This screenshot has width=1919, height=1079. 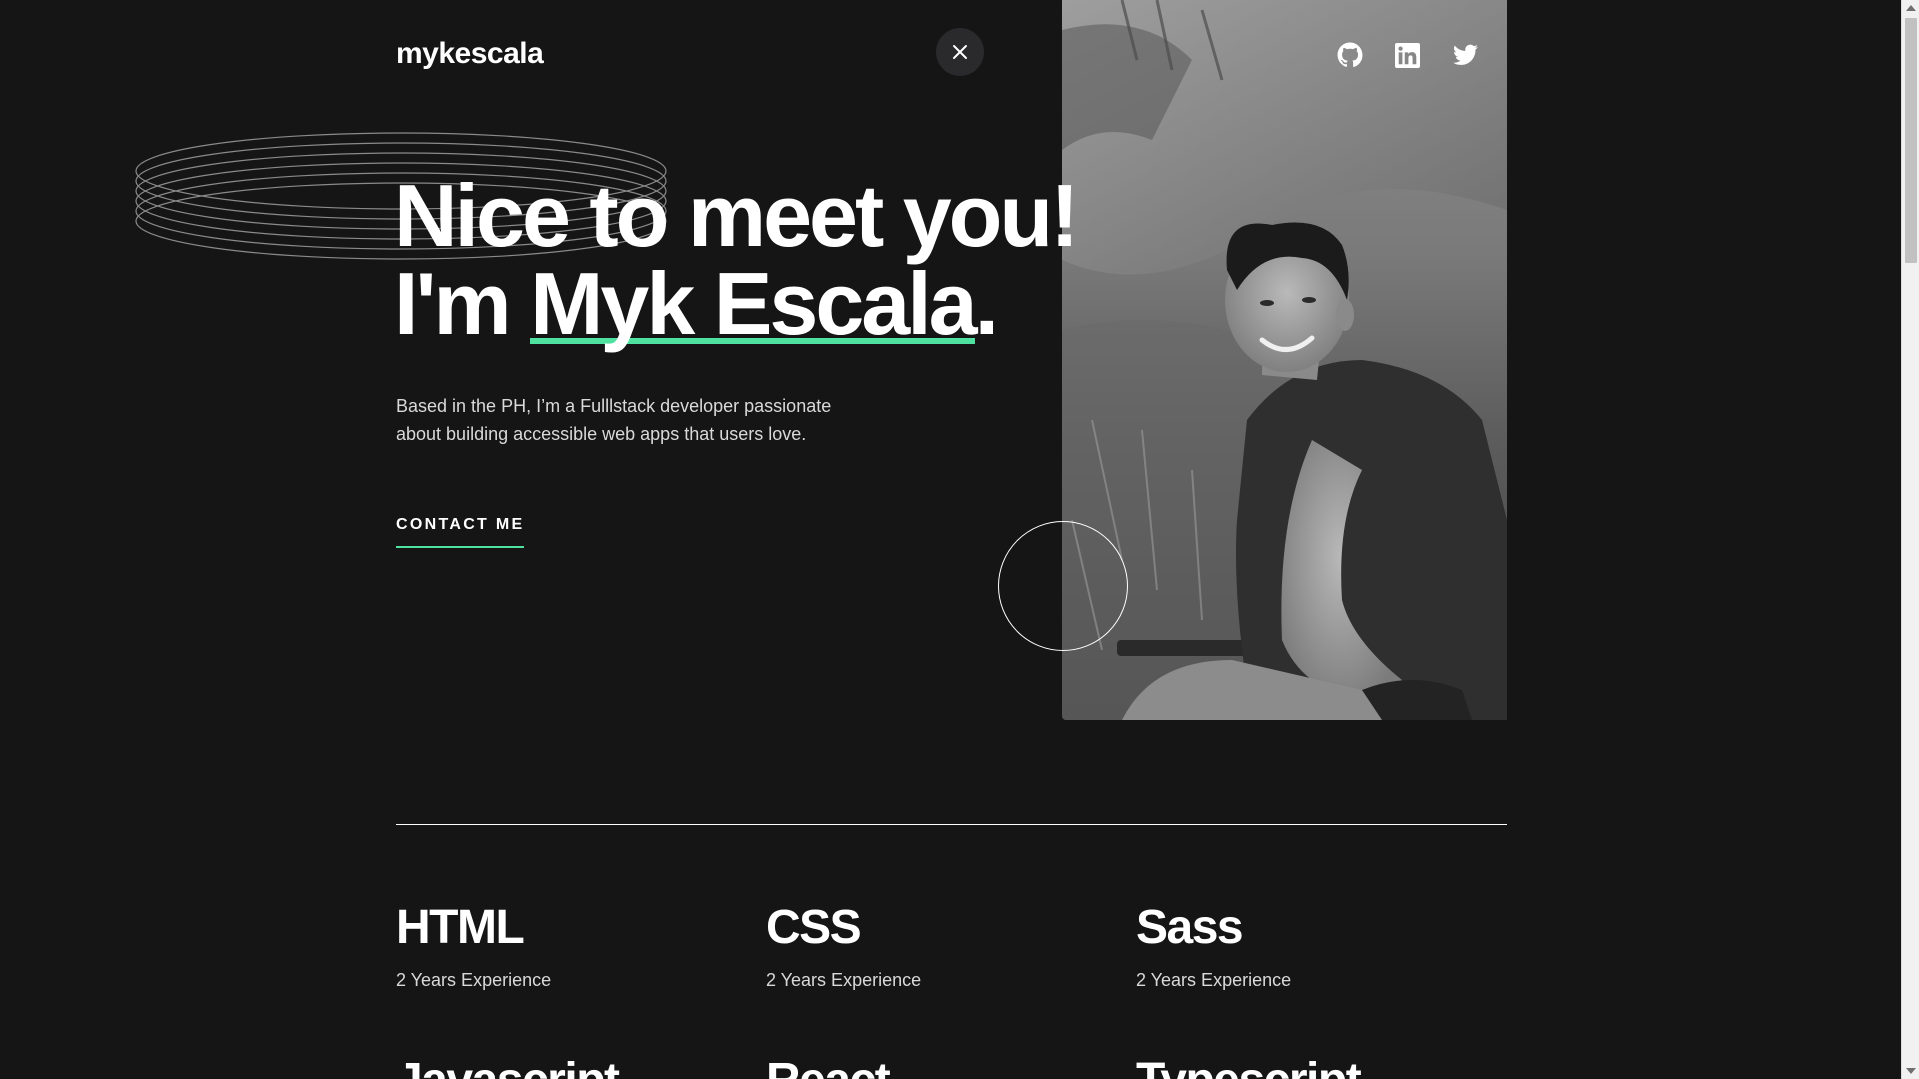 I want to click on contact-me-button: CONTACT ME, so click(x=460, y=532).